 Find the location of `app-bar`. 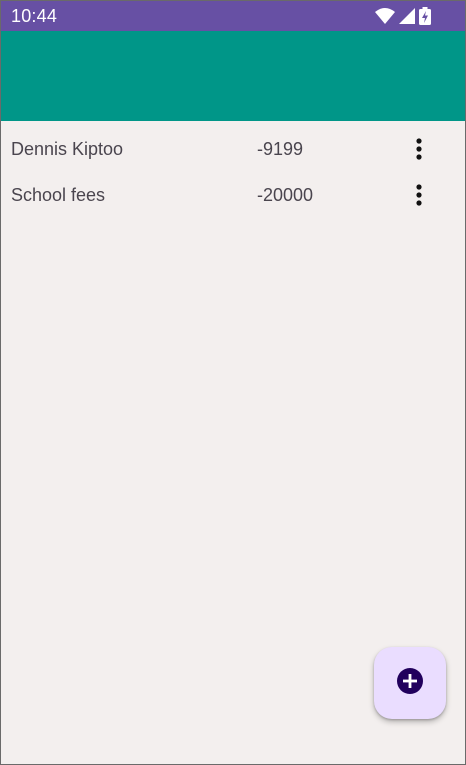

app-bar is located at coordinates (233, 76).